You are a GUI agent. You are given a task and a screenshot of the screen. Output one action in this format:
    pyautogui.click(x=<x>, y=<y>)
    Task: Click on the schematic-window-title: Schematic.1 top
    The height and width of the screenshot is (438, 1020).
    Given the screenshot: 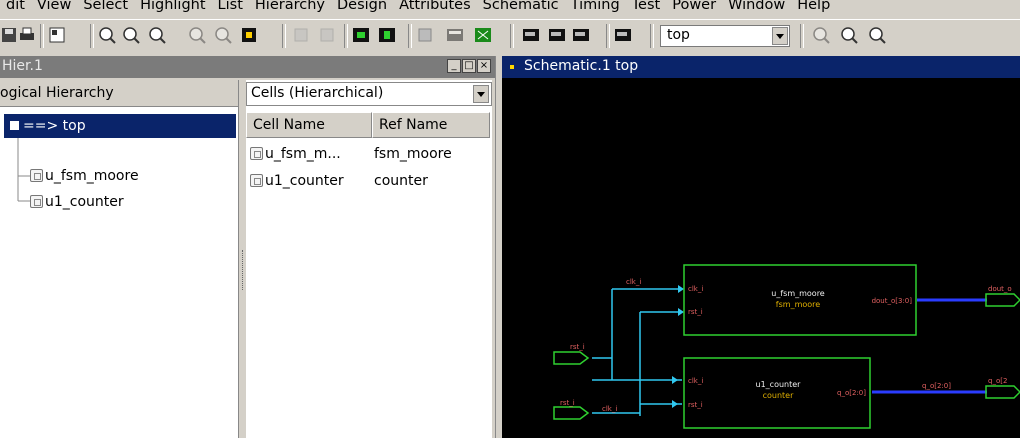 What is the action you would take?
    pyautogui.click(x=581, y=66)
    